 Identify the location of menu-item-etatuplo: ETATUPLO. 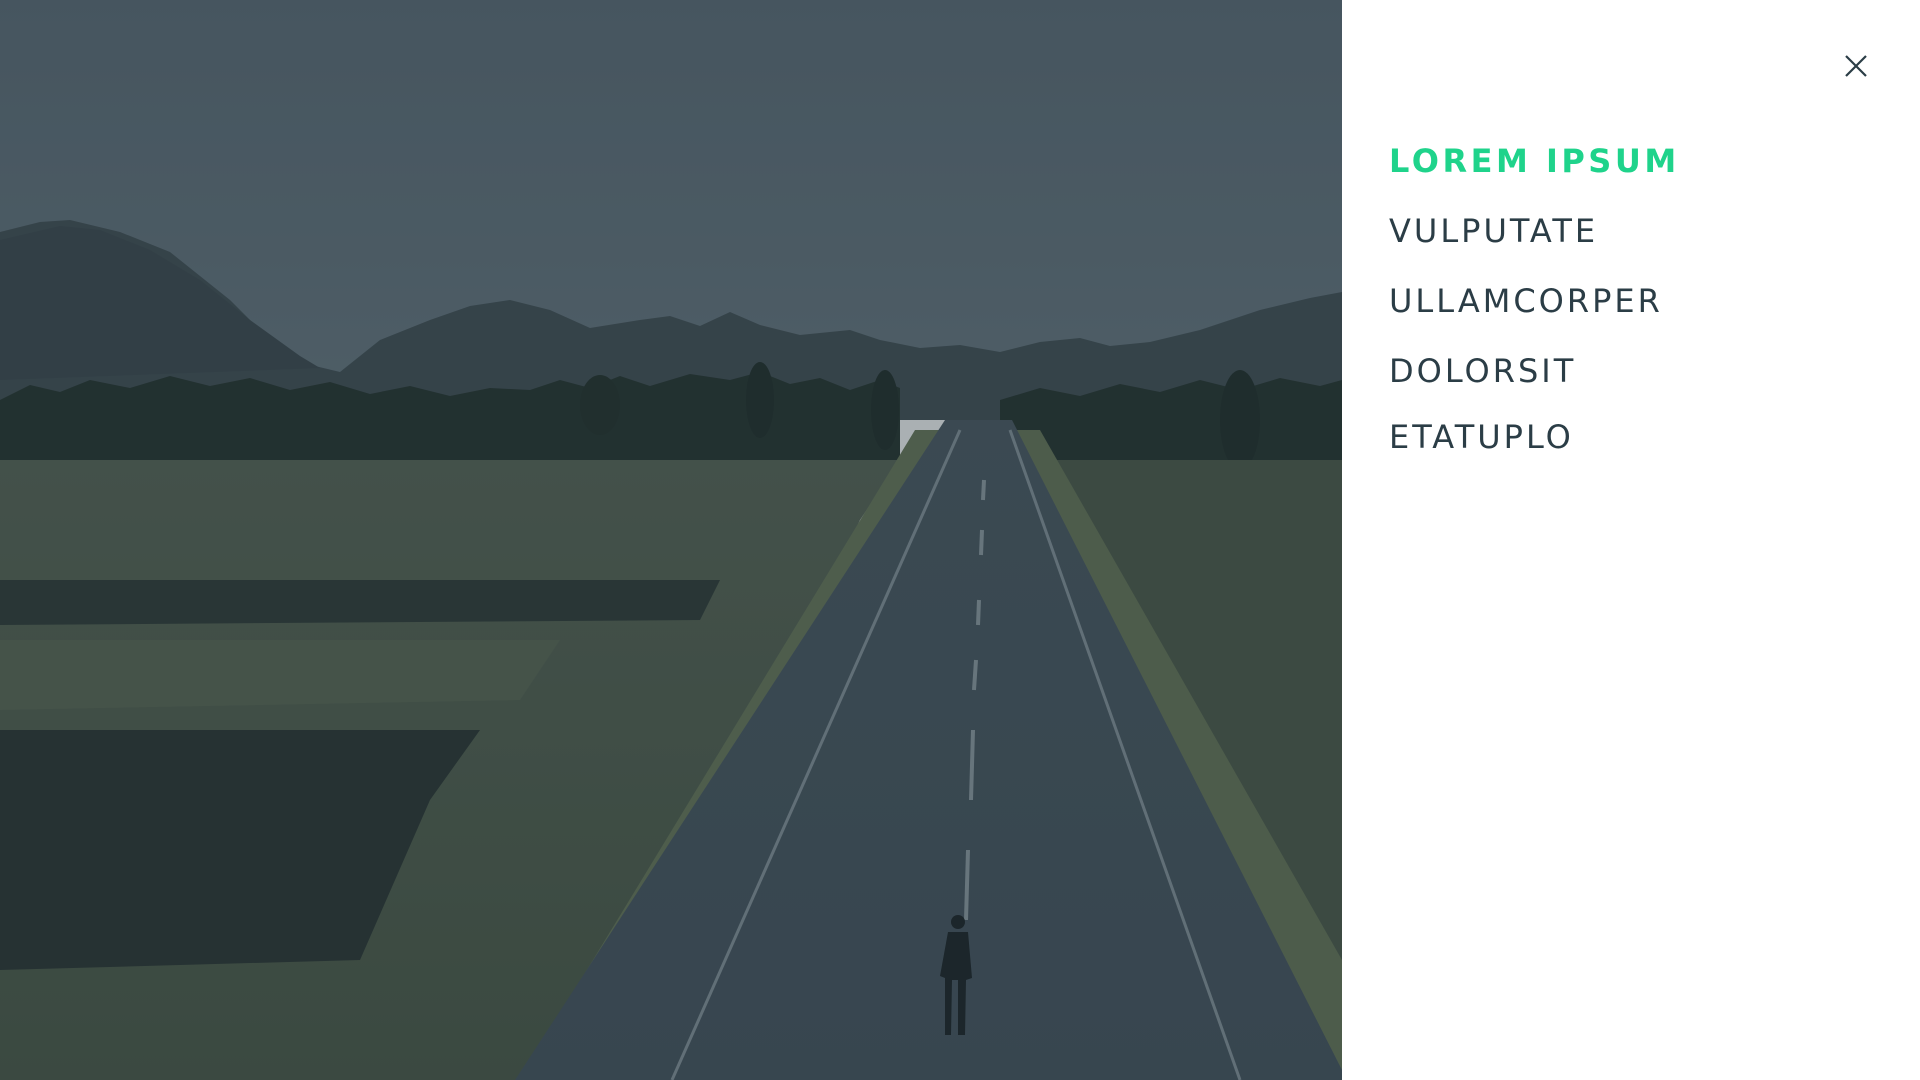
(1534, 437).